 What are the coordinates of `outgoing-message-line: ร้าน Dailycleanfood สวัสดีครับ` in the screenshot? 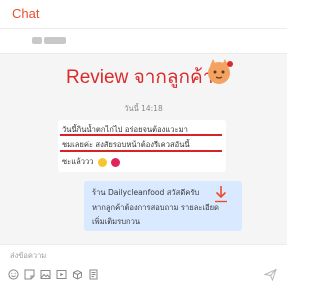 It's located at (146, 192).